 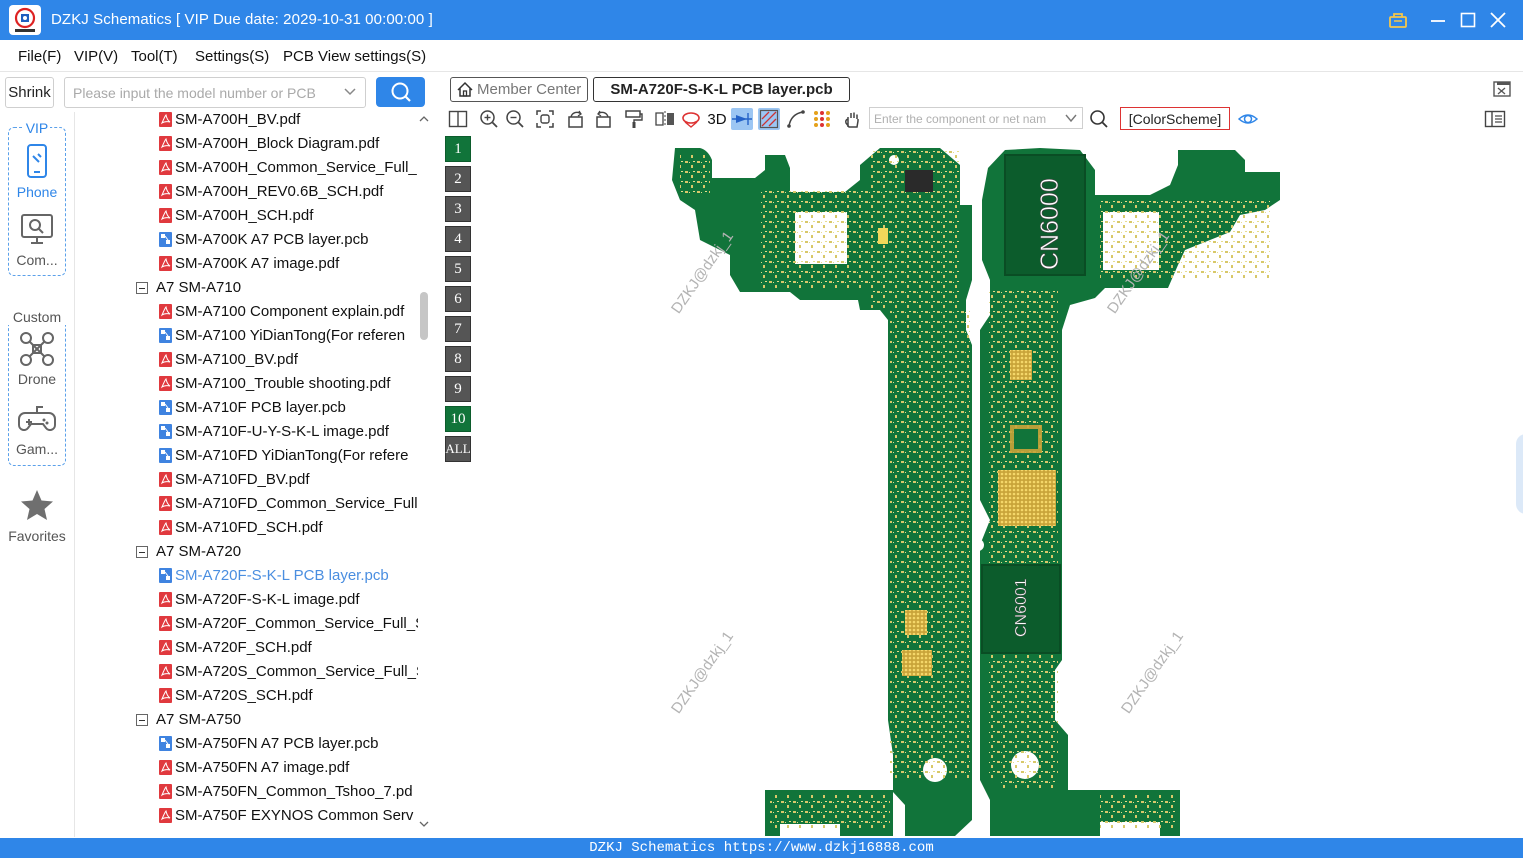 I want to click on tab-member-center: Member Center, so click(x=519, y=89).